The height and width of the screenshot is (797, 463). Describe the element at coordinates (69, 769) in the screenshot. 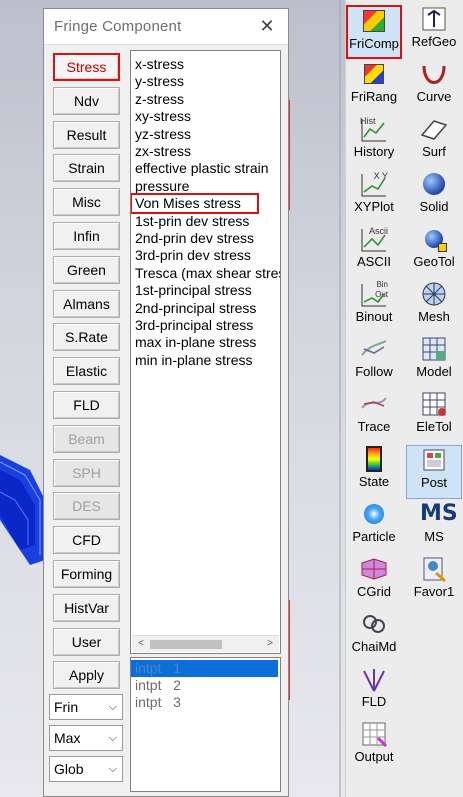

I see `dropdown-value: Glob` at that location.